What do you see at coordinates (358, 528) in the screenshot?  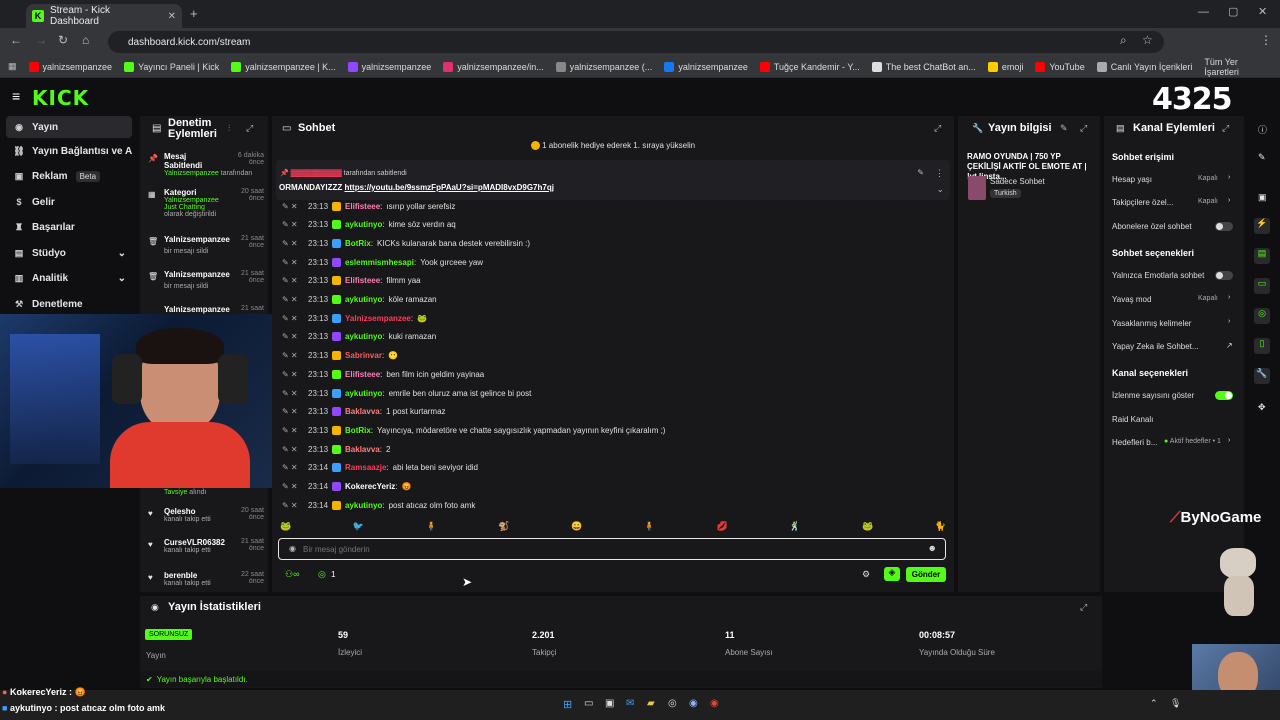 I see `emote-icon: 🐦` at bounding box center [358, 528].